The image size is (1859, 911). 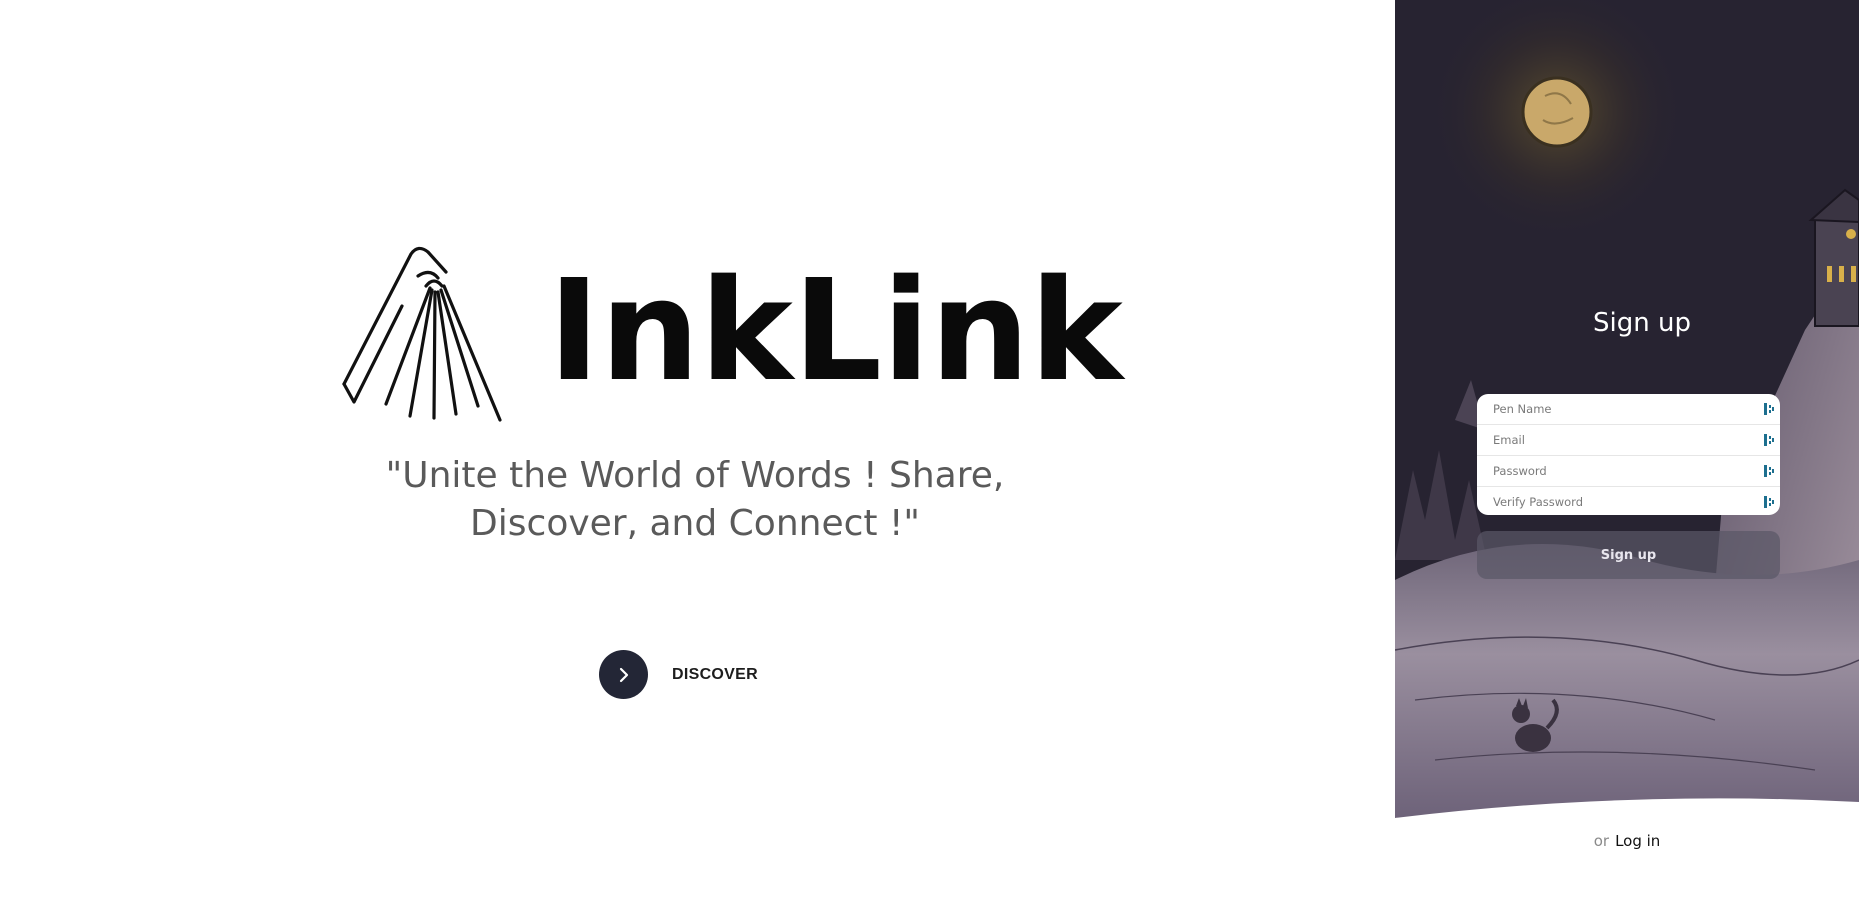 I want to click on discover-circle, so click(x=623, y=674).